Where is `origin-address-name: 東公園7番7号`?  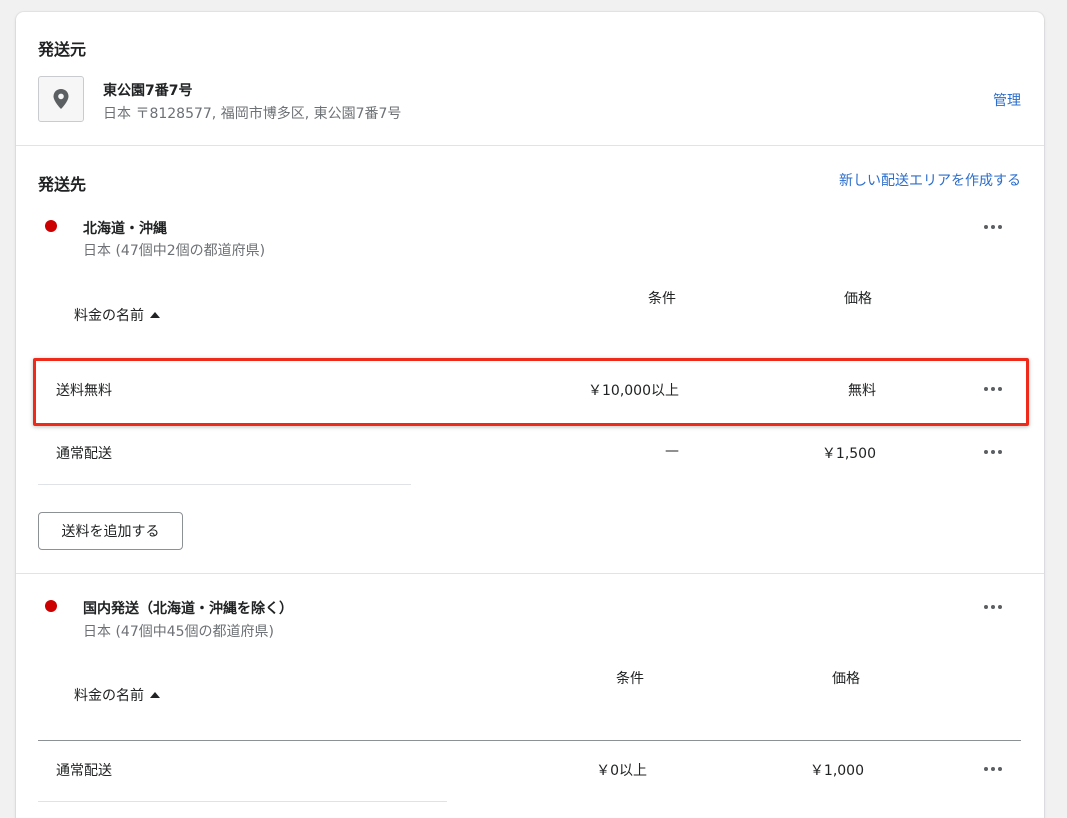 origin-address-name: 東公園7番7号 is located at coordinates (148, 91).